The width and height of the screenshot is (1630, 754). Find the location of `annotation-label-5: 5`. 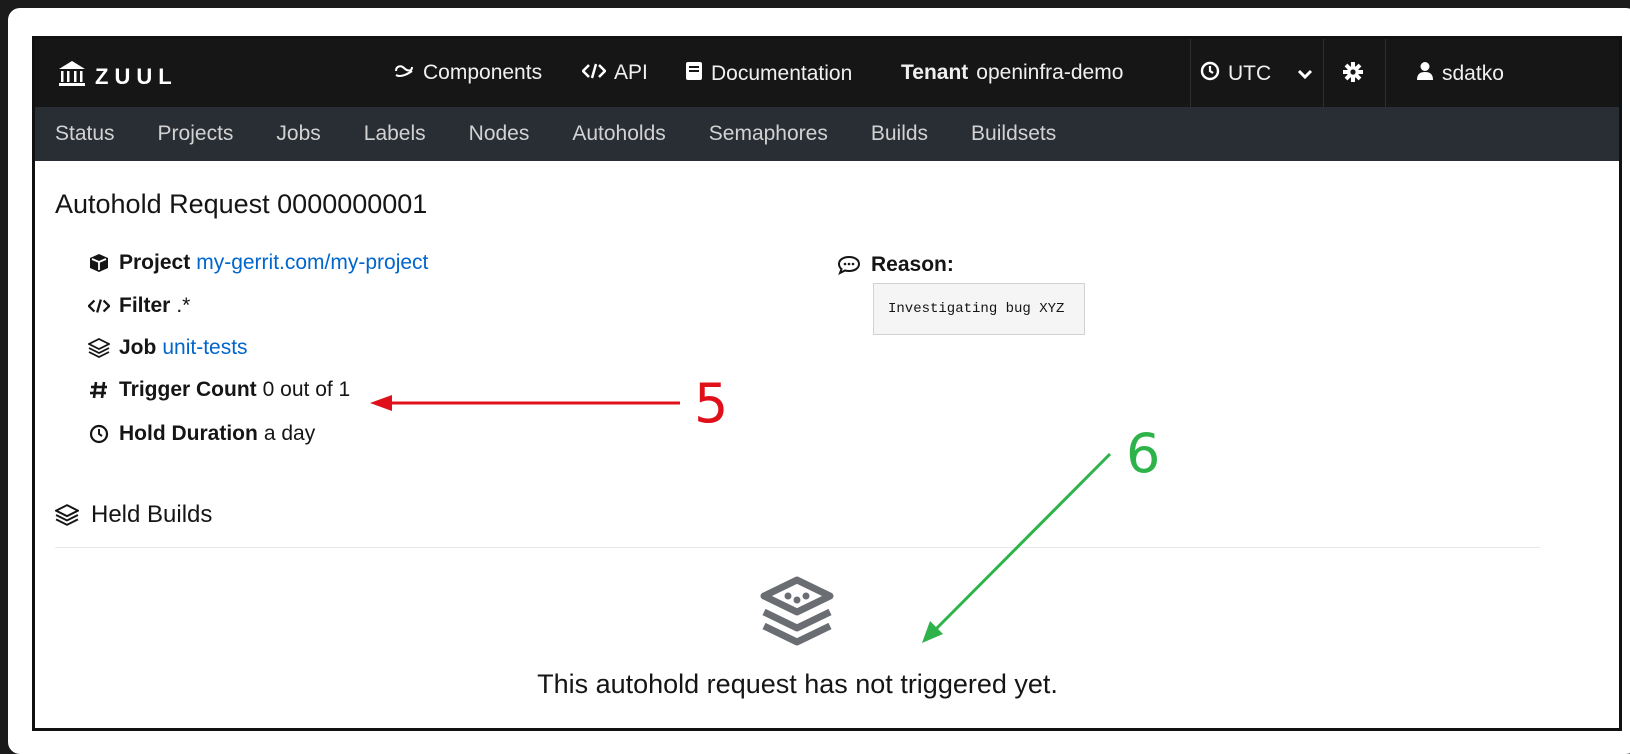

annotation-label-5: 5 is located at coordinates (711, 403).